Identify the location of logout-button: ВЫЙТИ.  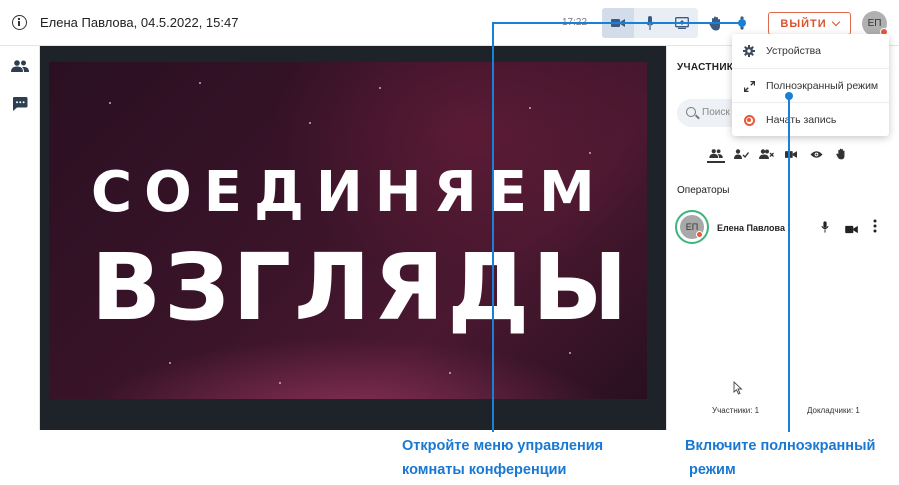
(809, 23).